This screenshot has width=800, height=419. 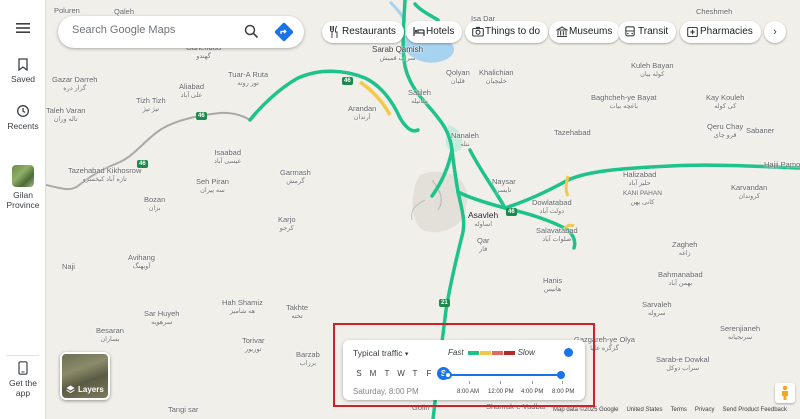 I want to click on place-label: Baghcheh-ye Bayat باغچه بیات, so click(x=623, y=102).